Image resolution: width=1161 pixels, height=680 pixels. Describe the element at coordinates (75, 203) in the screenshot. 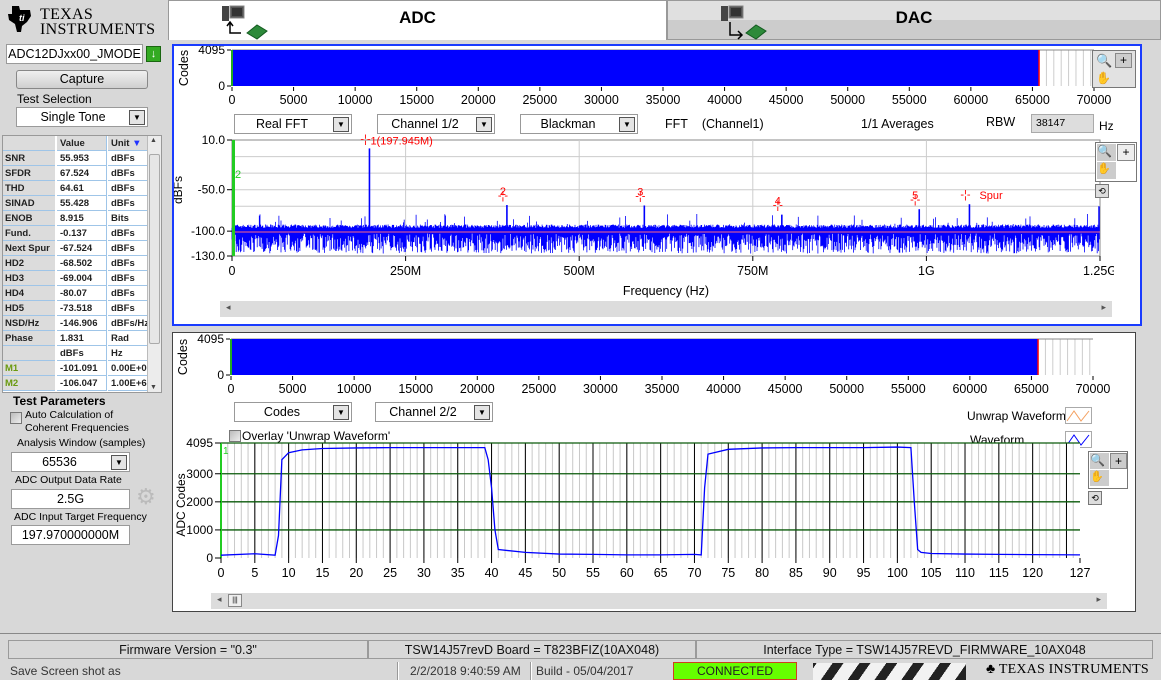

I see `table-row: SINAD 55.428 dBFs` at that location.